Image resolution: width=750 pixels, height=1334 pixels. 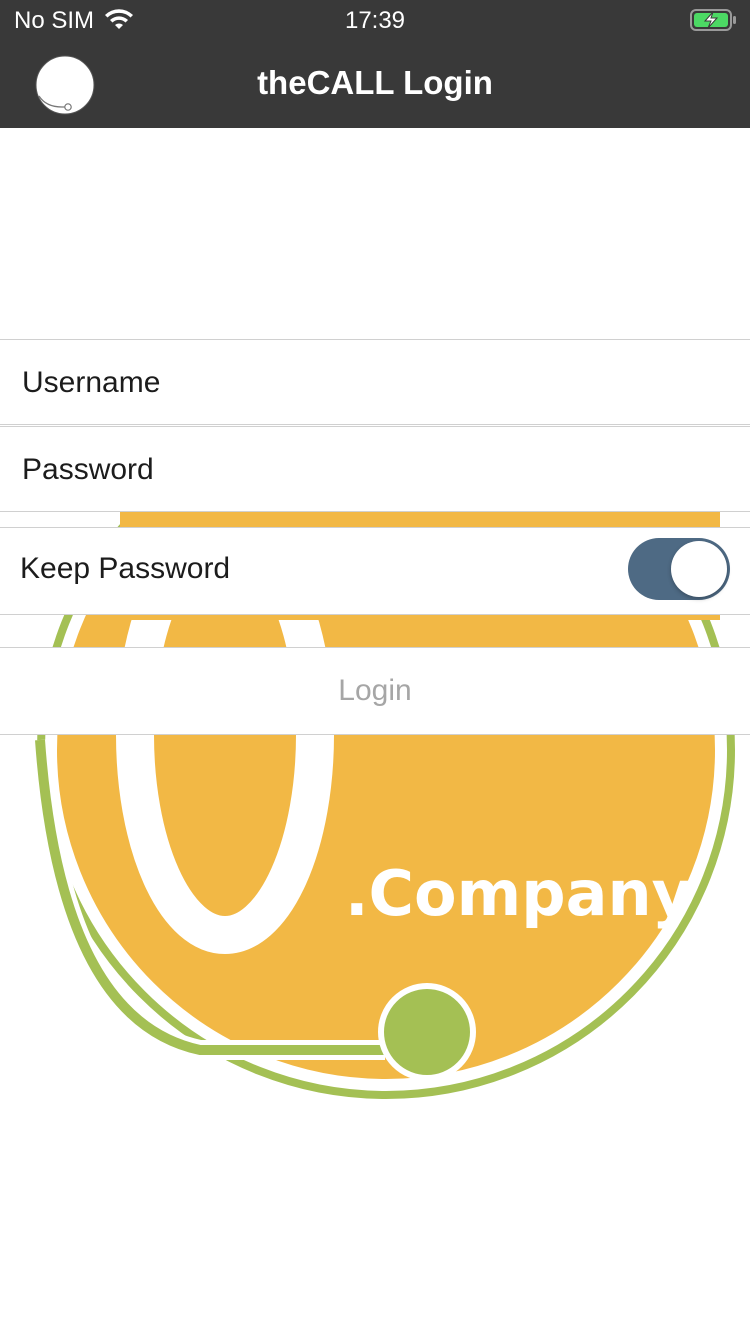 I want to click on status-time: 17:39, so click(x=375, y=20).